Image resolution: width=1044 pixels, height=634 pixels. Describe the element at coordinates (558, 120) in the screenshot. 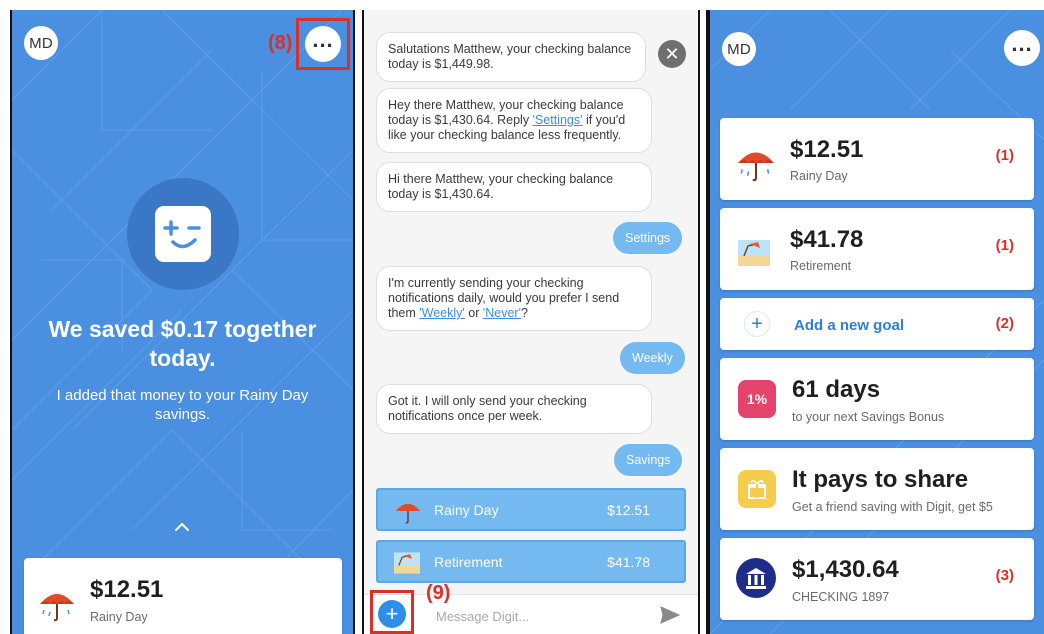

I see `settings-link: 'Settings'` at that location.